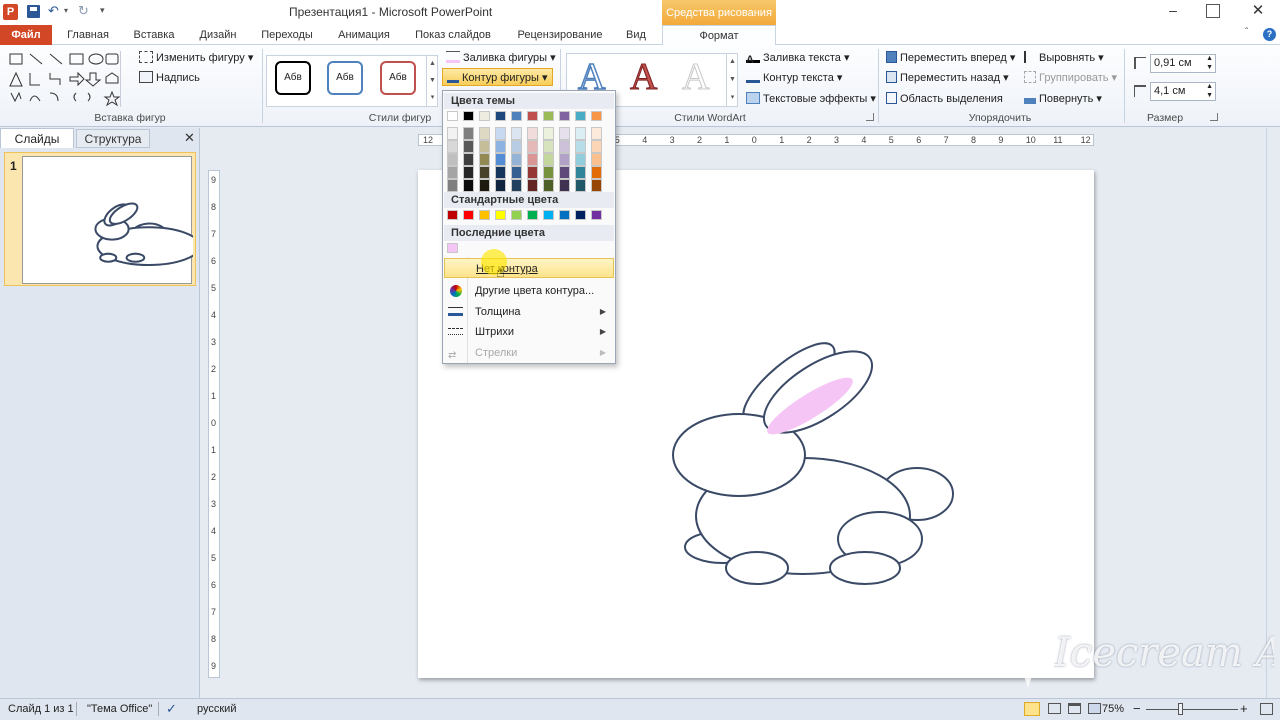 The image size is (1280, 720). I want to click on text-effects-button: Текстовые эффекты ▾, so click(811, 99).